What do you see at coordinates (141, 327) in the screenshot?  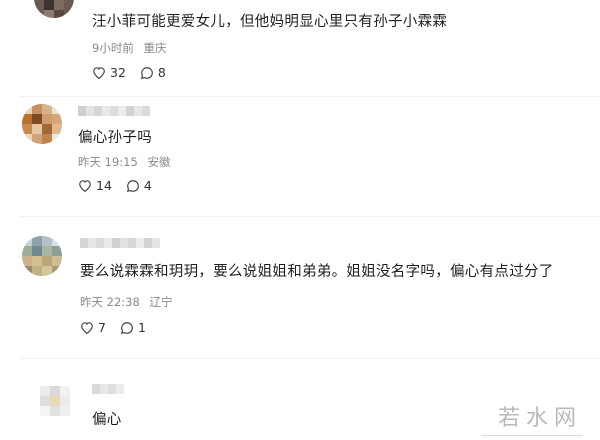 I see `reply-count: 1` at bounding box center [141, 327].